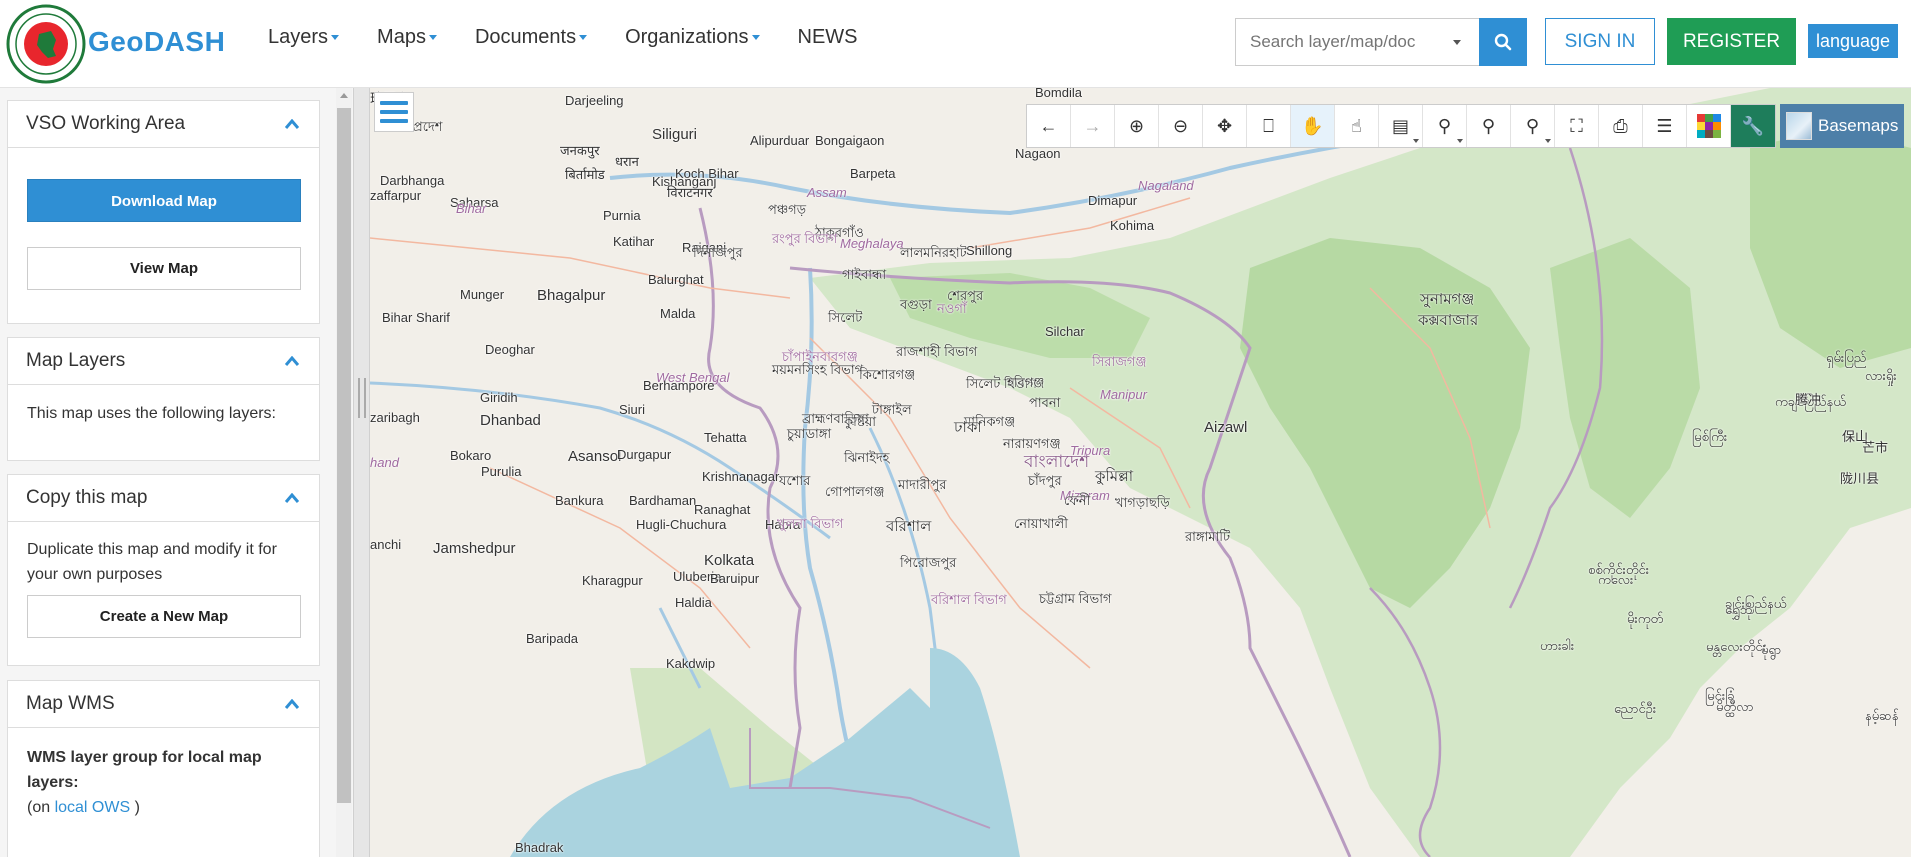  I want to click on map-place-label: চট্টগ্রাম বিভাগ, so click(1075, 598).